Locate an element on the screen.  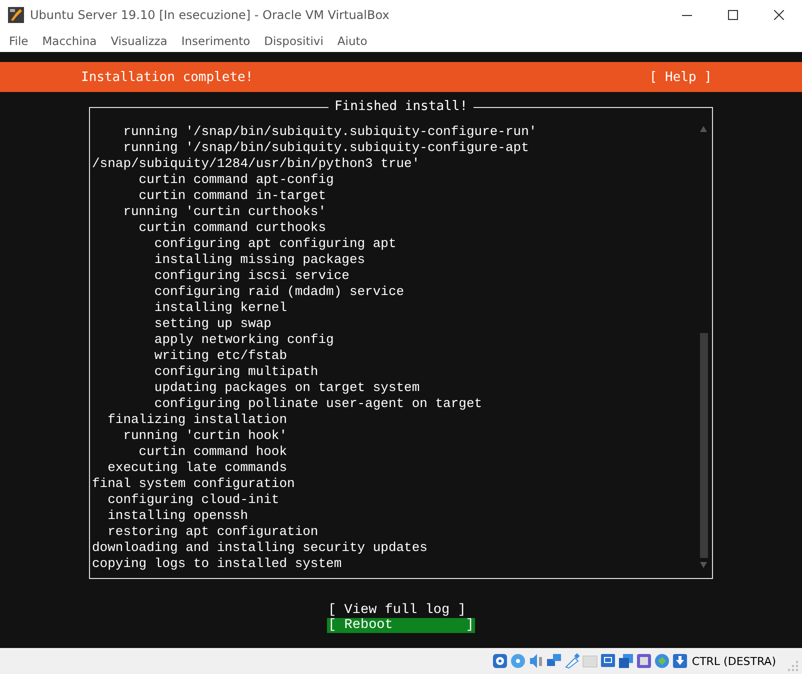
resize-grip-icon is located at coordinates (793, 666).